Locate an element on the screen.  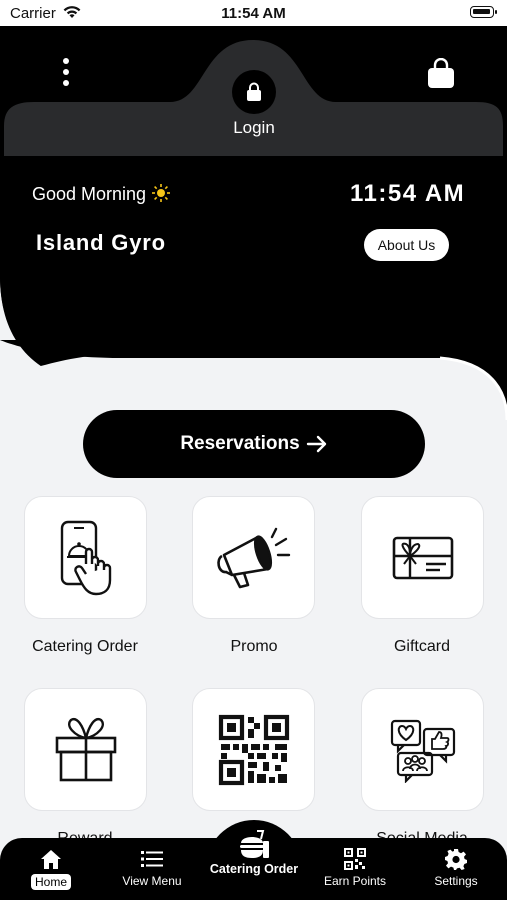
header-clock: 11:54 AM is located at coordinates (408, 193).